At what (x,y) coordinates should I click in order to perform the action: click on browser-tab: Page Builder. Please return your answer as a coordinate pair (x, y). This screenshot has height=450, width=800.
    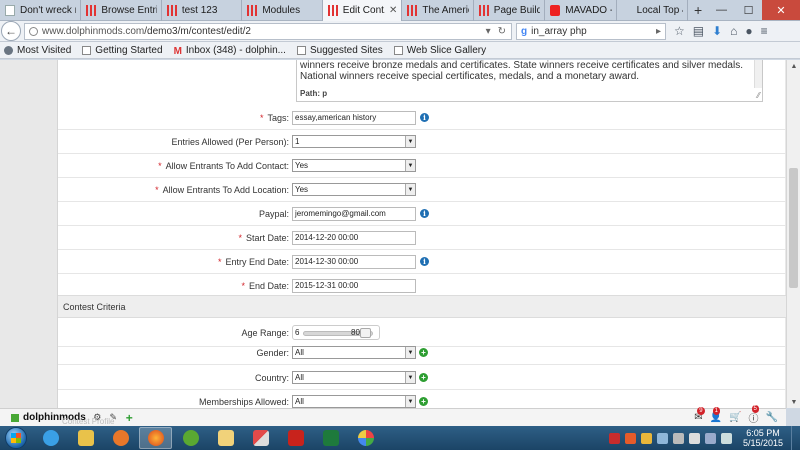
    Looking at the image, I should click on (510, 10).